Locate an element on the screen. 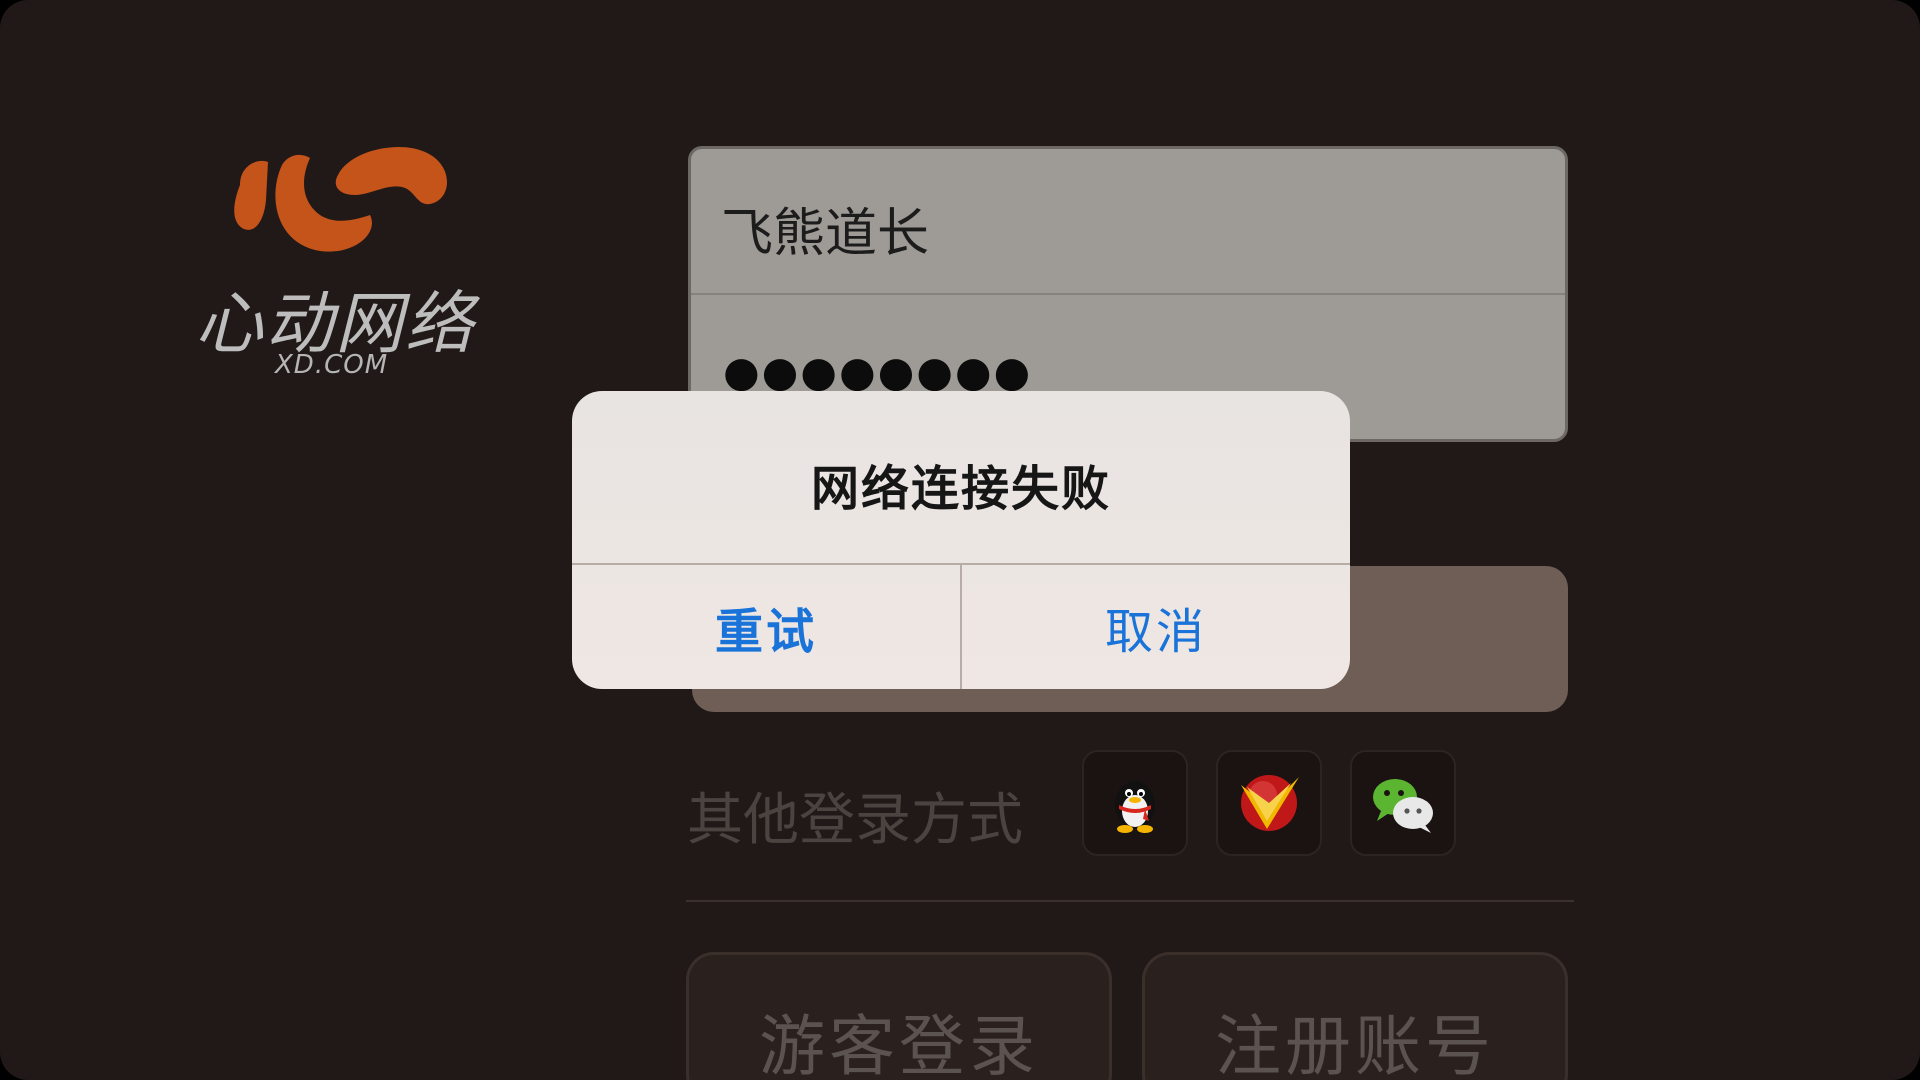 The height and width of the screenshot is (1080, 1920). retry-button: 重试 is located at coordinates (766, 627).